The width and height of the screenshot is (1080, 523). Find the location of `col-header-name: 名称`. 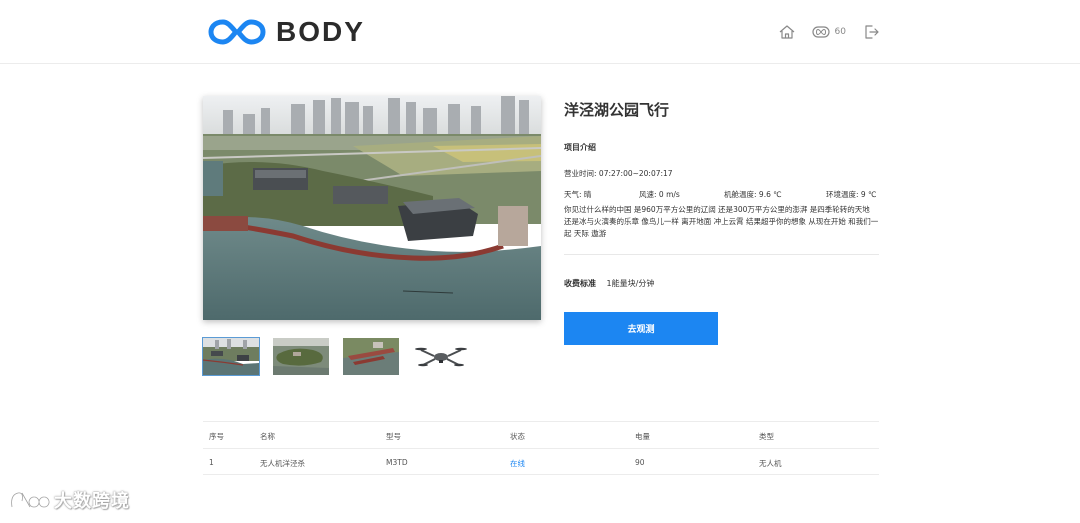

col-header-name: 名称 is located at coordinates (267, 436).